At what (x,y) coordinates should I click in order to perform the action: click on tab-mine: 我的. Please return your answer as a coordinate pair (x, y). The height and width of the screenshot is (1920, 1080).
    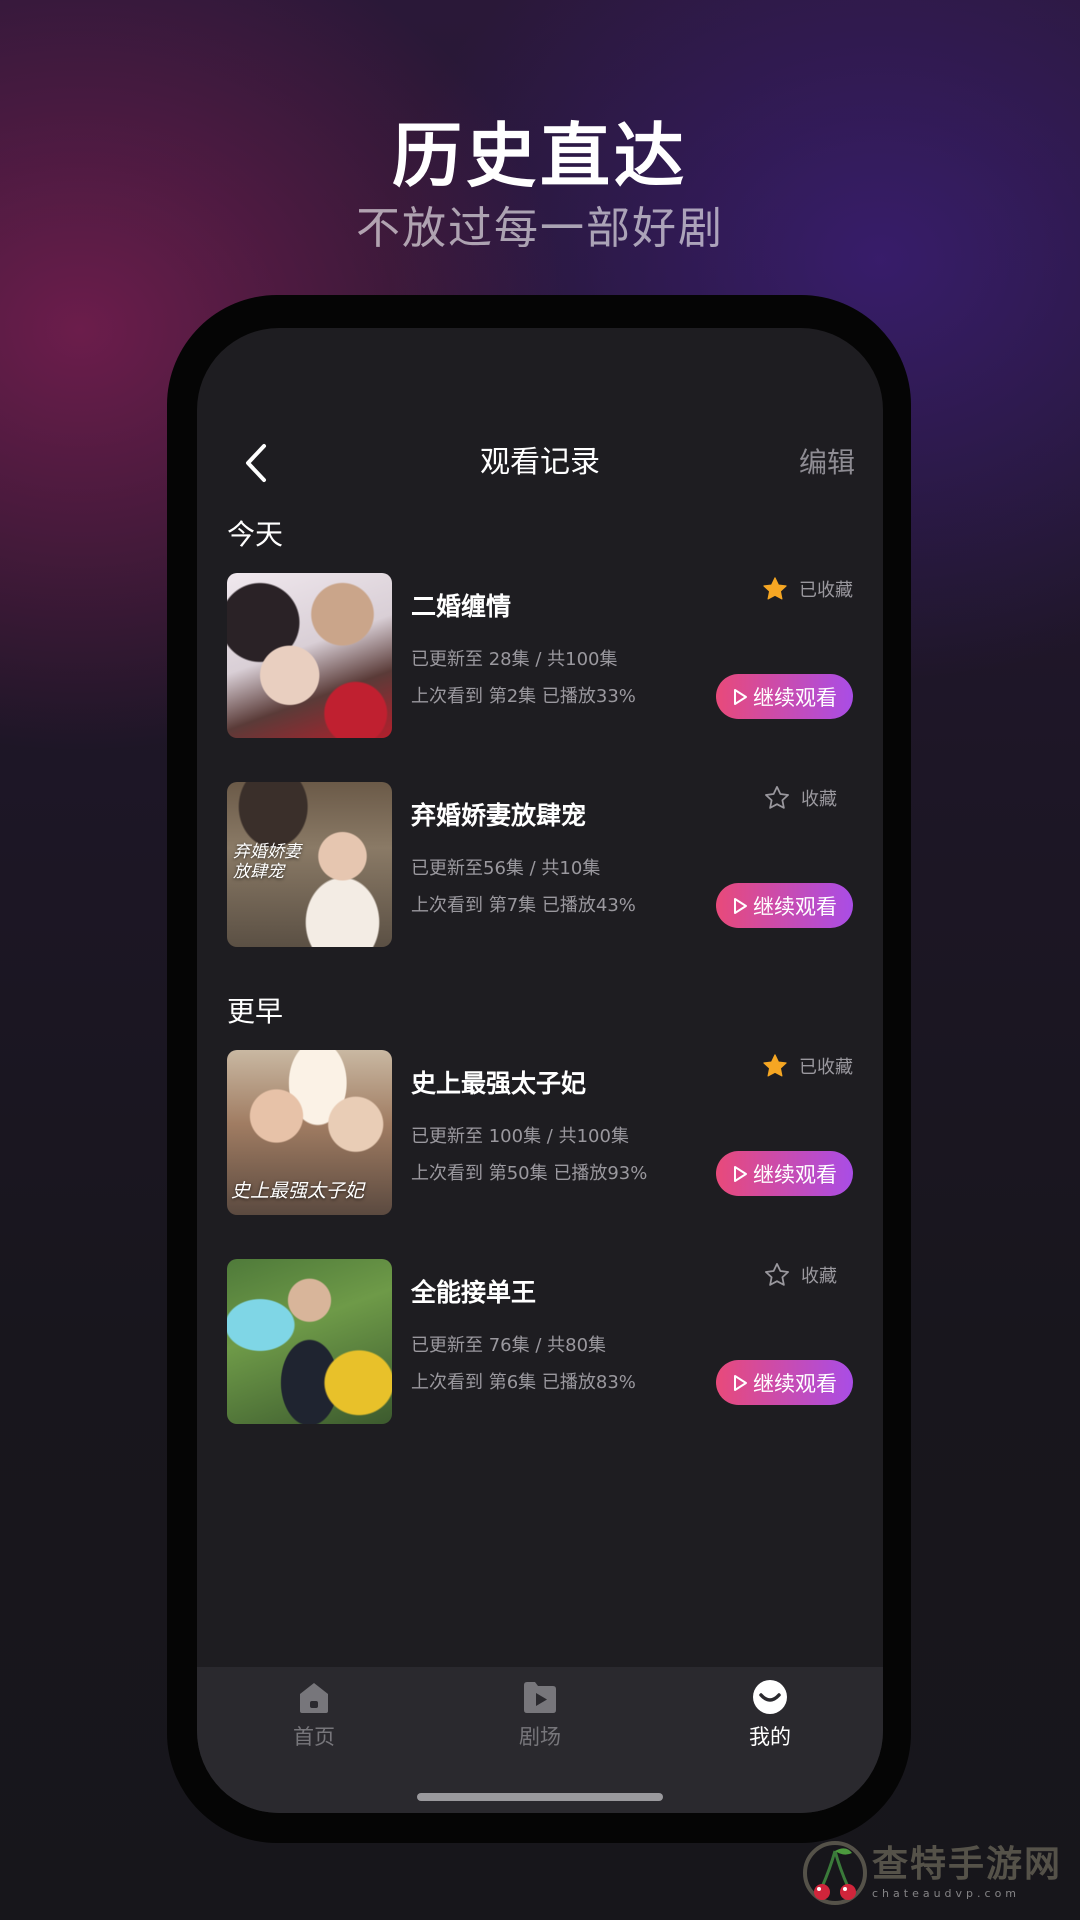
    Looking at the image, I should click on (770, 1714).